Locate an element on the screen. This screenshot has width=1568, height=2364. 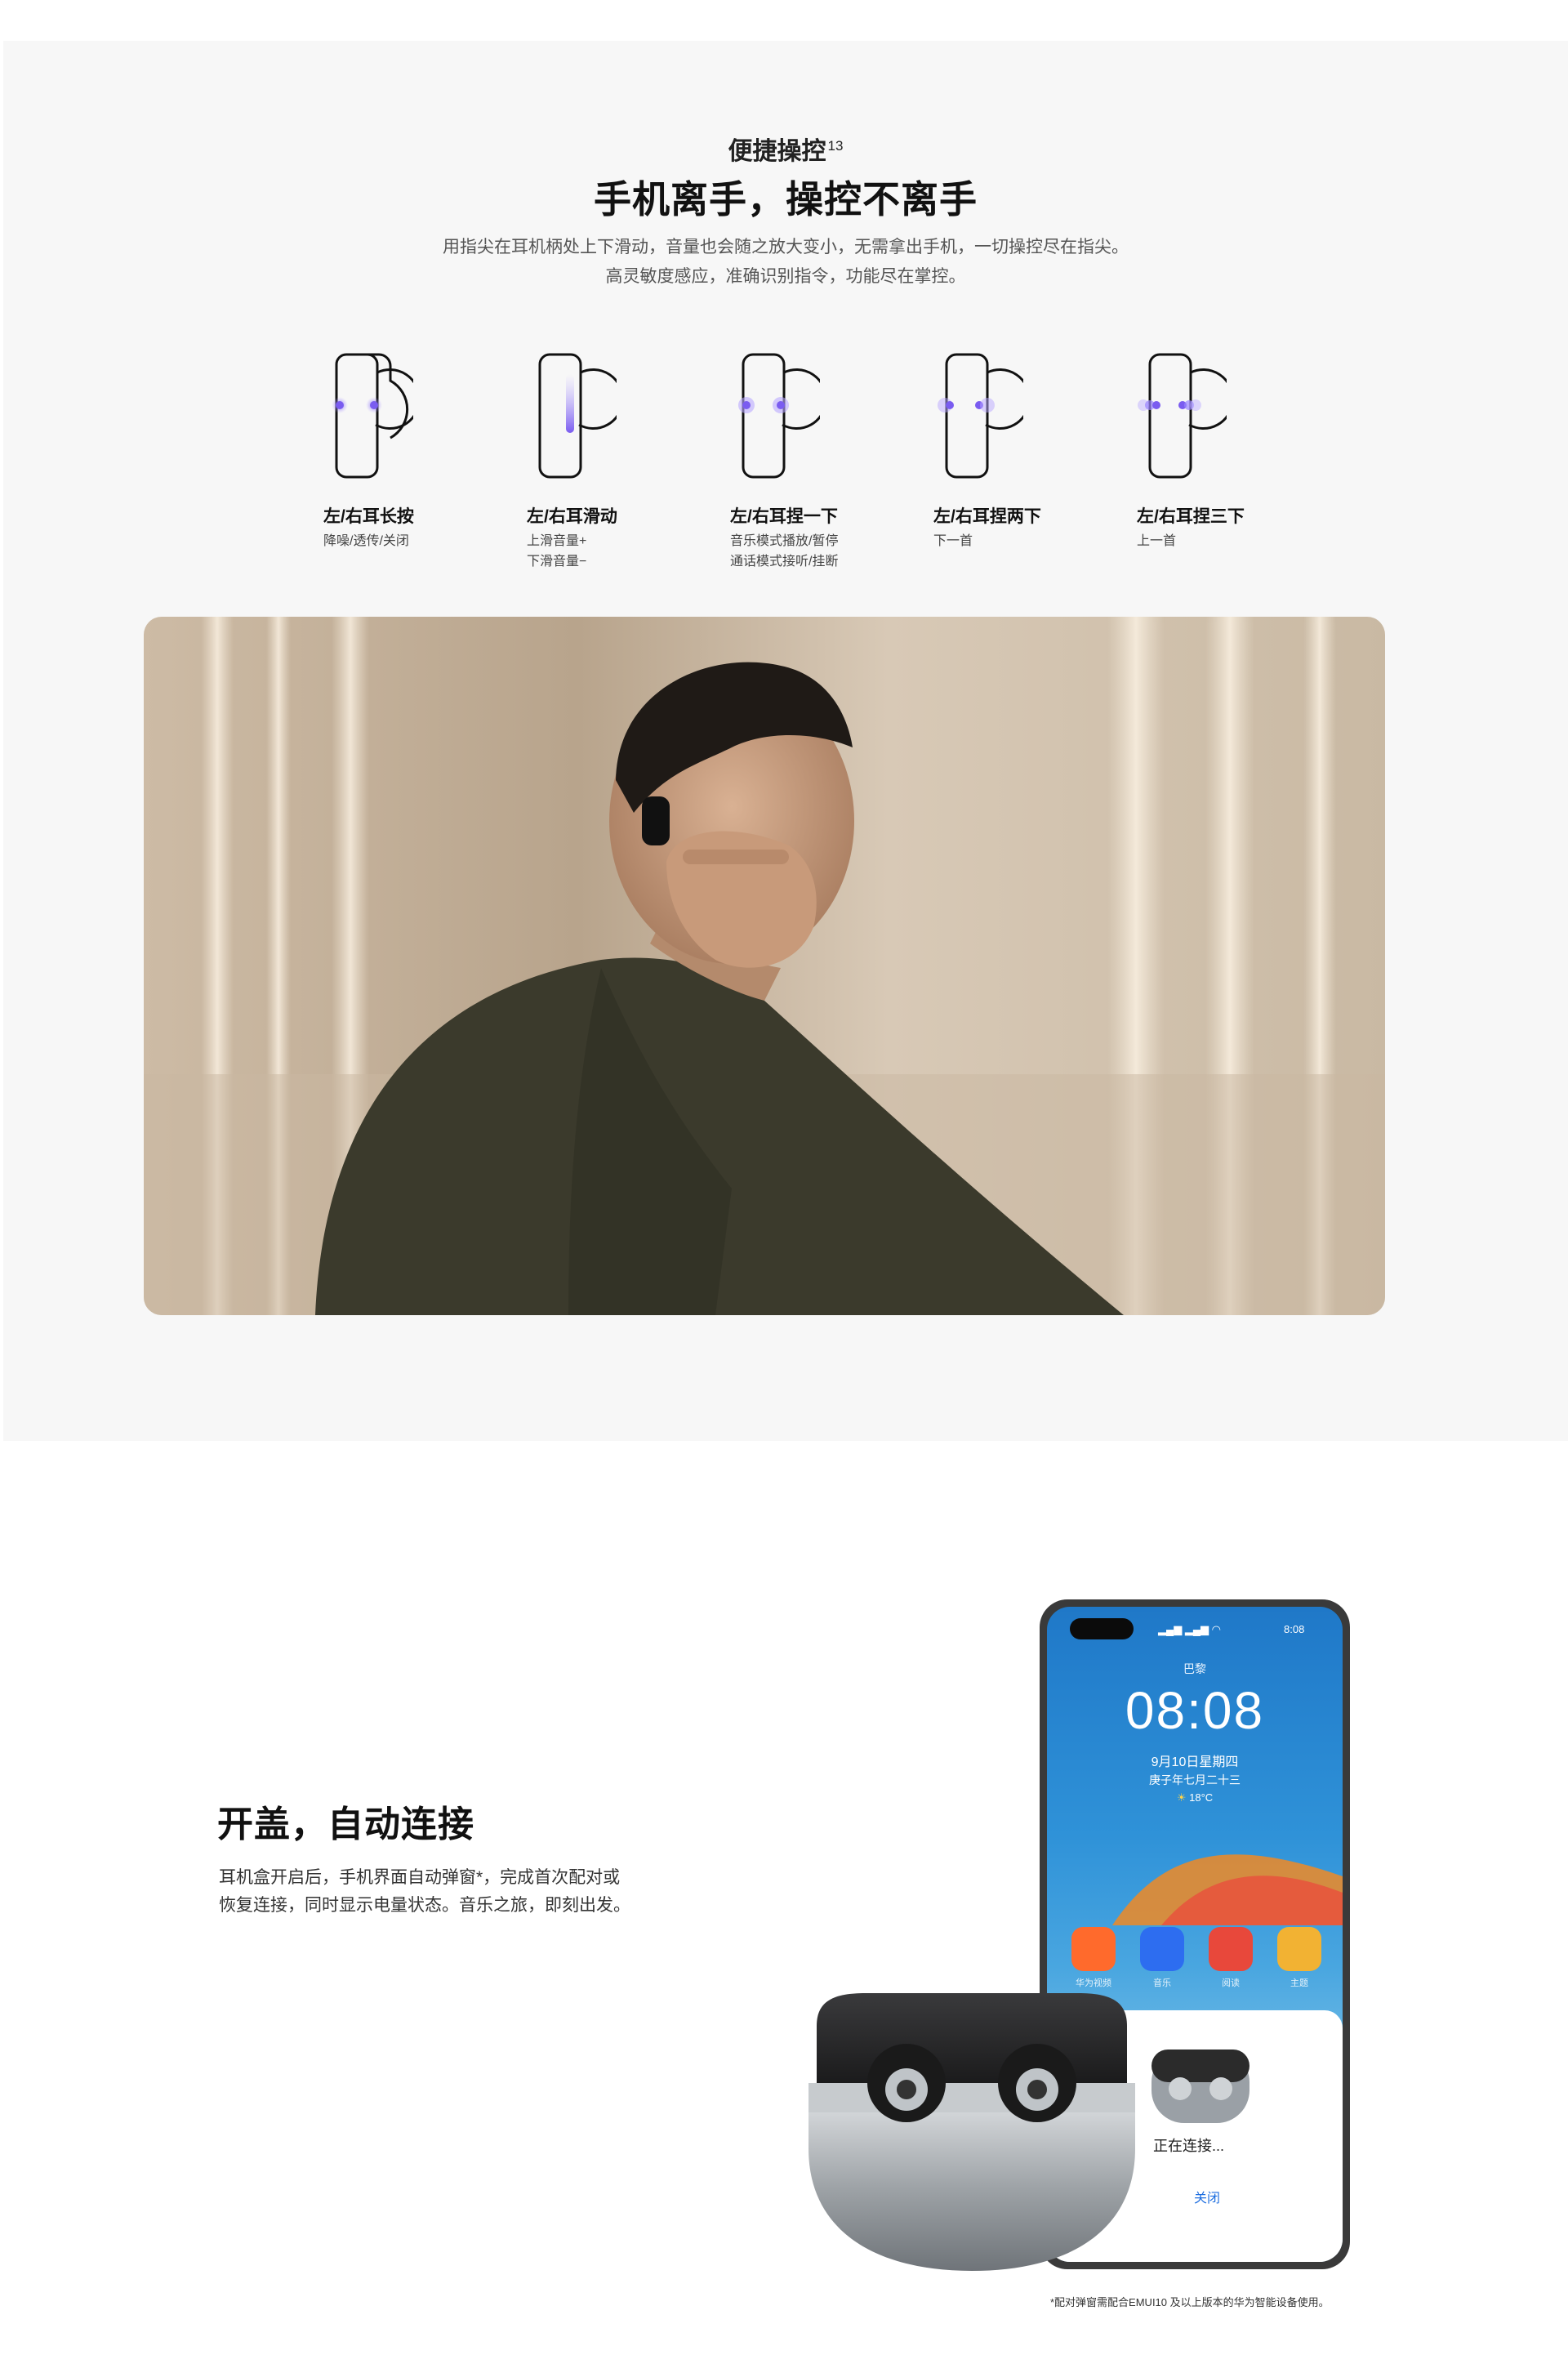
gesture-pinch-once: 左/右耳捏一下 音乐模式播放/暂停 通话模式接听/挂断 is located at coordinates (832, 460).